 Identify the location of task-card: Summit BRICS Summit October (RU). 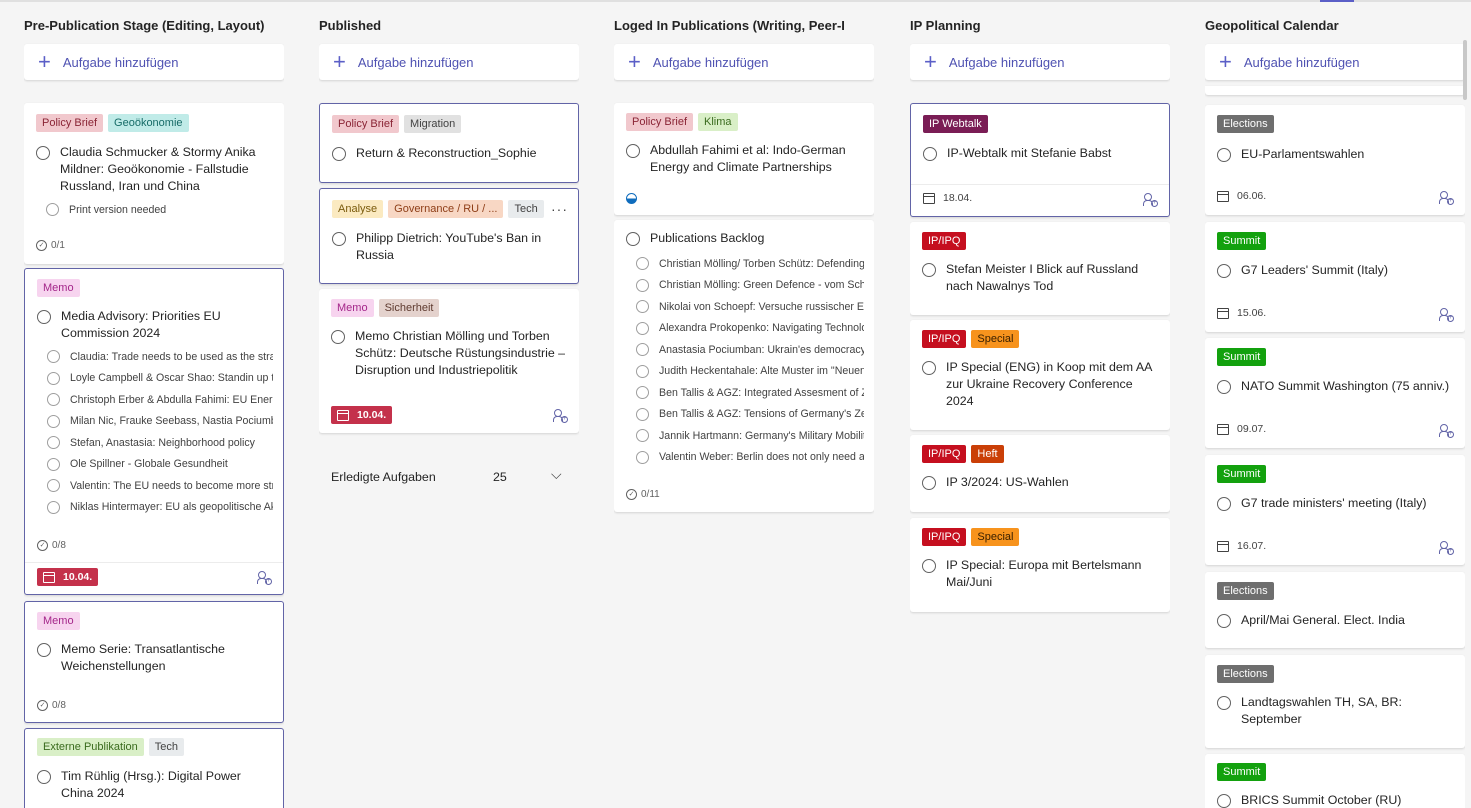
(1335, 781).